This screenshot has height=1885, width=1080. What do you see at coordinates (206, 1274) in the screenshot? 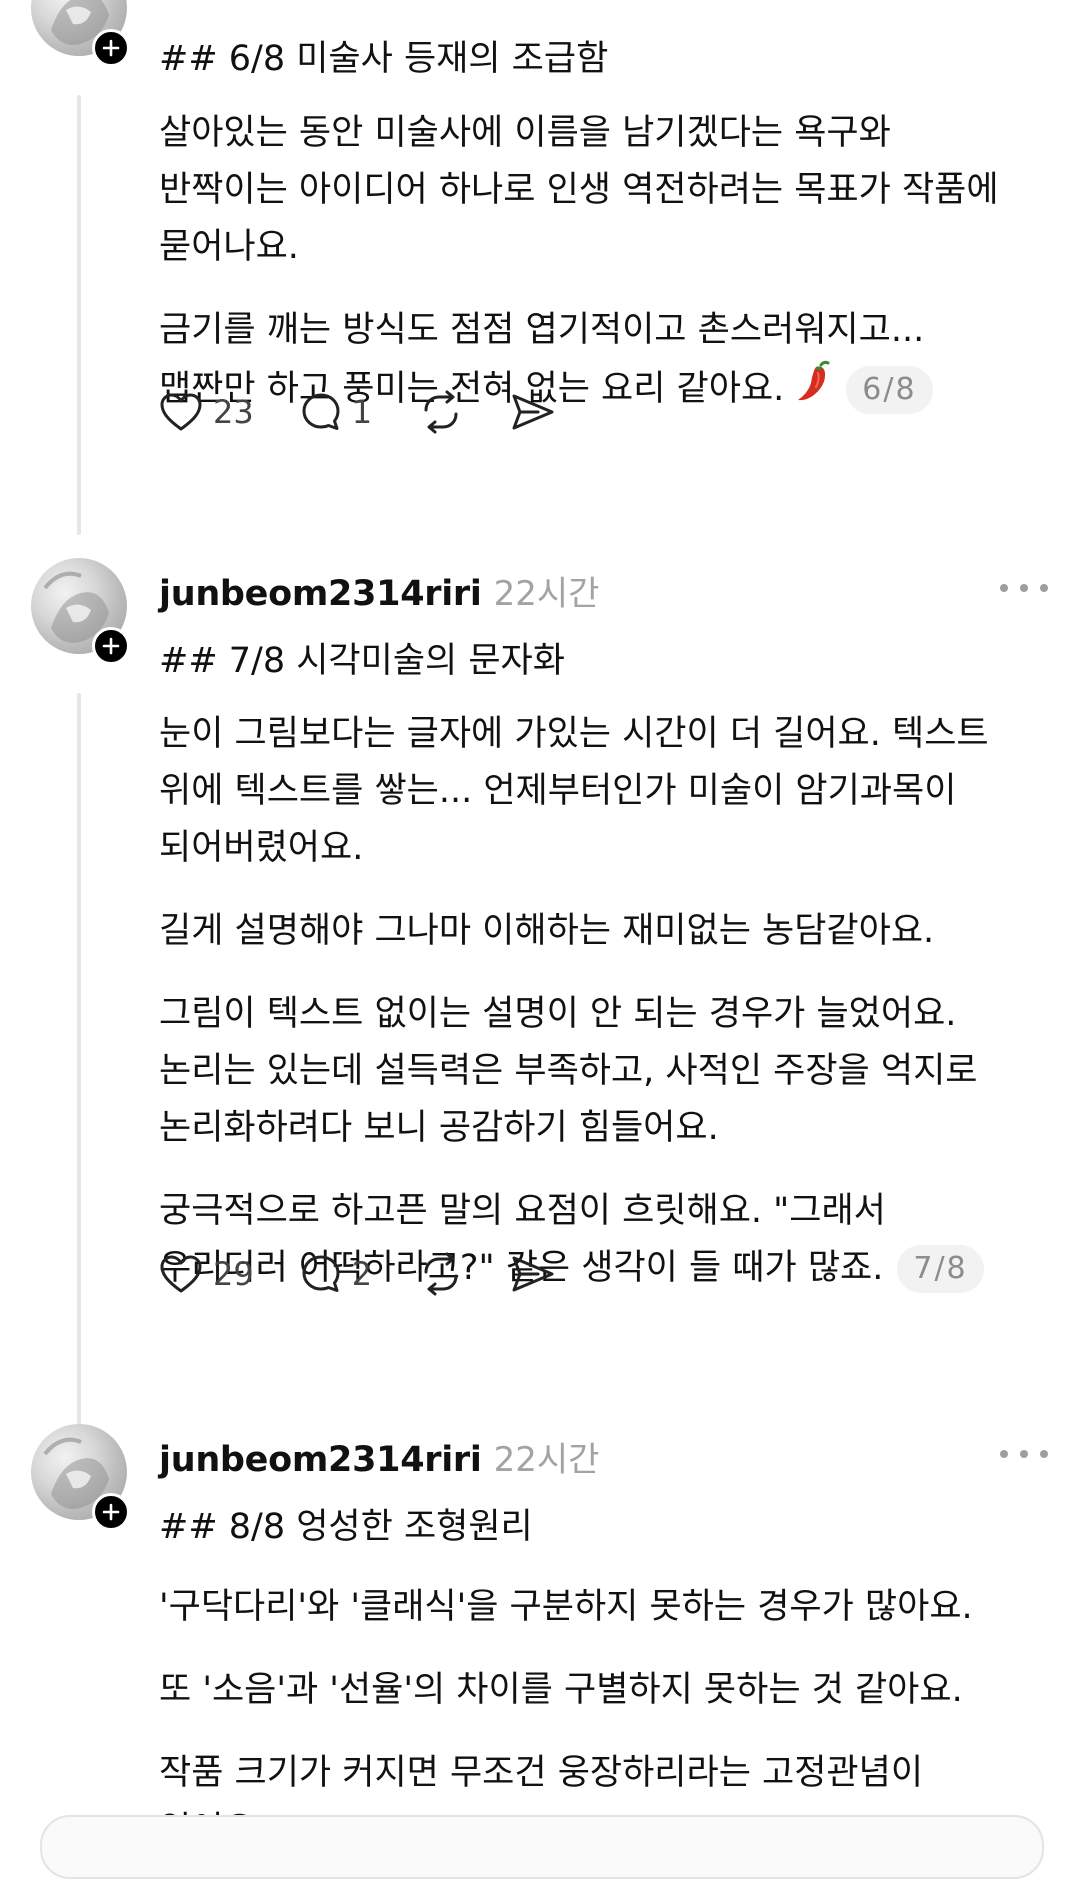
I see `like-button: 29` at bounding box center [206, 1274].